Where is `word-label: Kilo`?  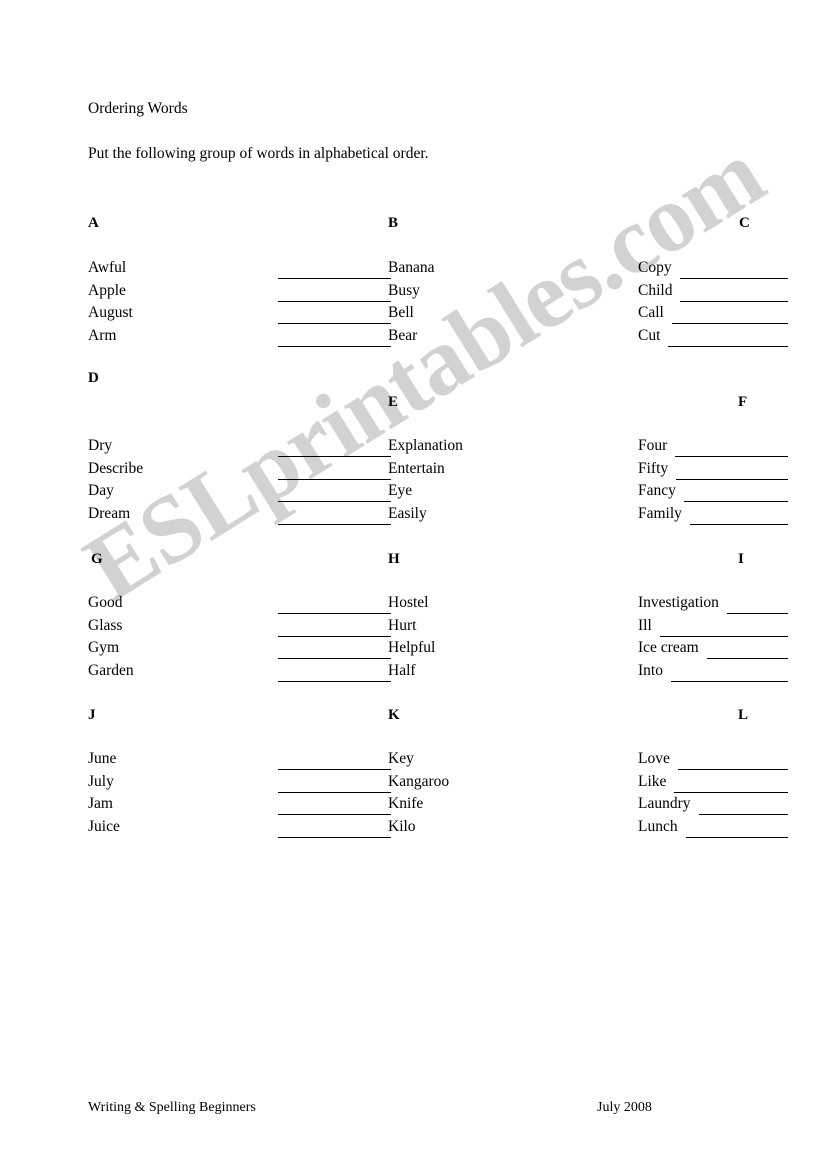
word-label: Kilo is located at coordinates (402, 826).